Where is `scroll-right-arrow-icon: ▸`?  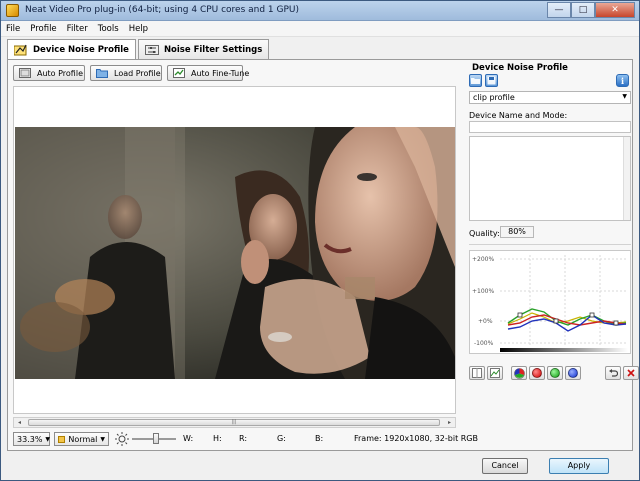 scroll-right-arrow-icon: ▸ is located at coordinates (449, 422).